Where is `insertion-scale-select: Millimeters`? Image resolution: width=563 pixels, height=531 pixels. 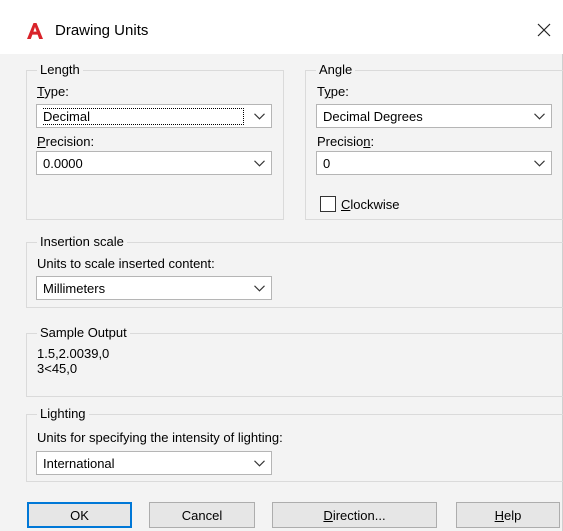 insertion-scale-select: Millimeters is located at coordinates (154, 288).